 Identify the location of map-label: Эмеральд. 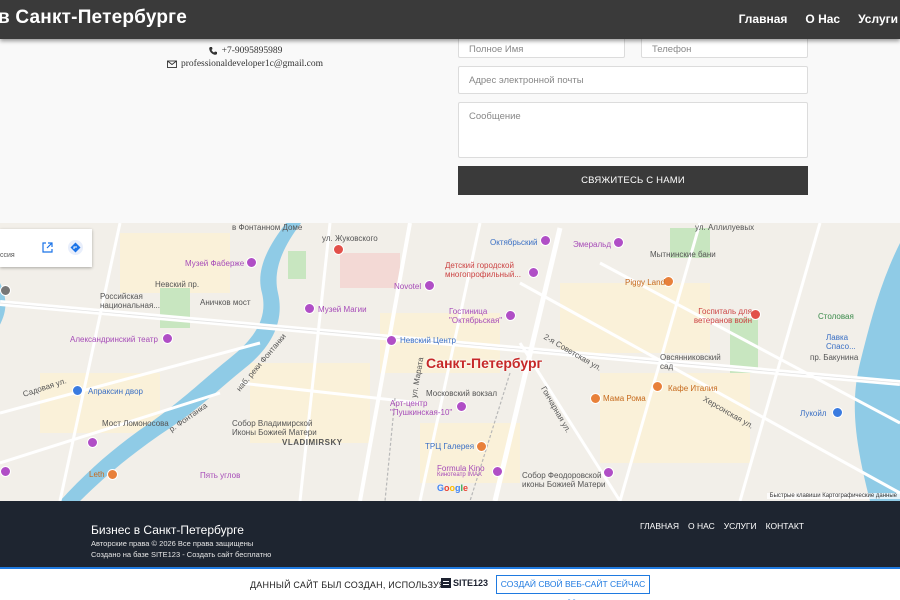
(592, 244).